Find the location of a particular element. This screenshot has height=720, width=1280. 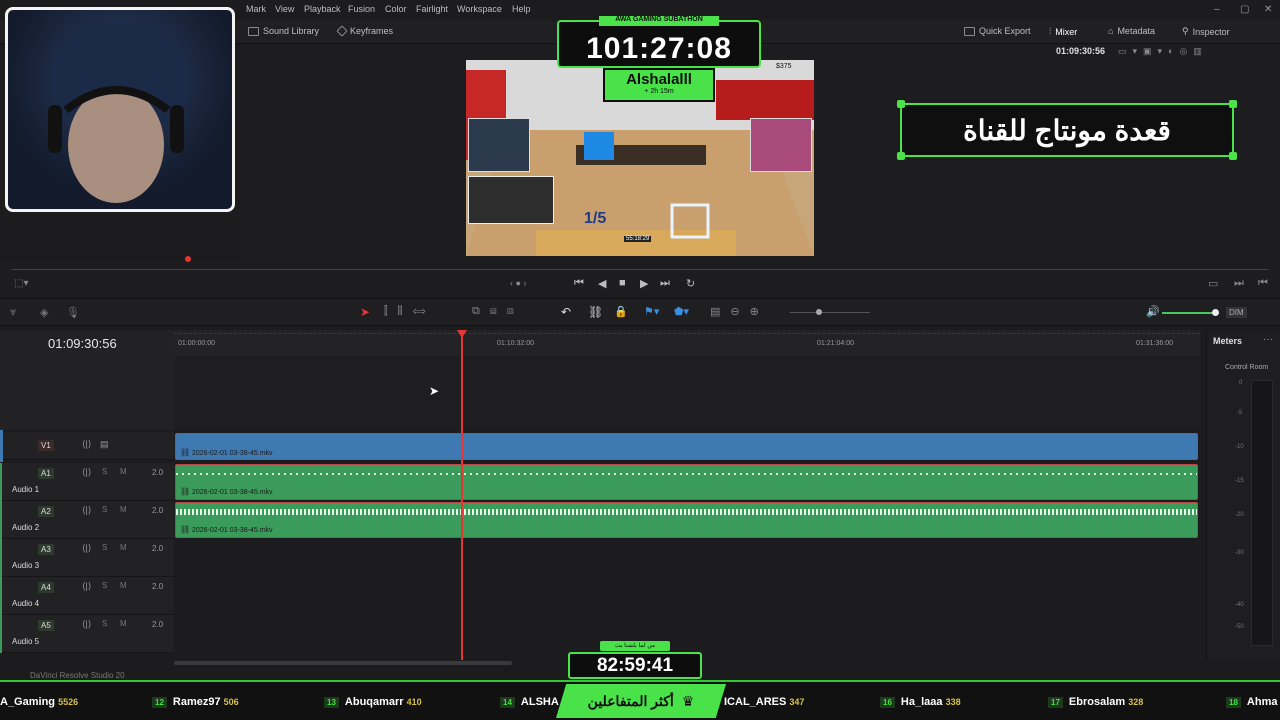

audio-clip-a2: 2026-02-01 03-38-45.mkv ⛓ is located at coordinates (686, 520).